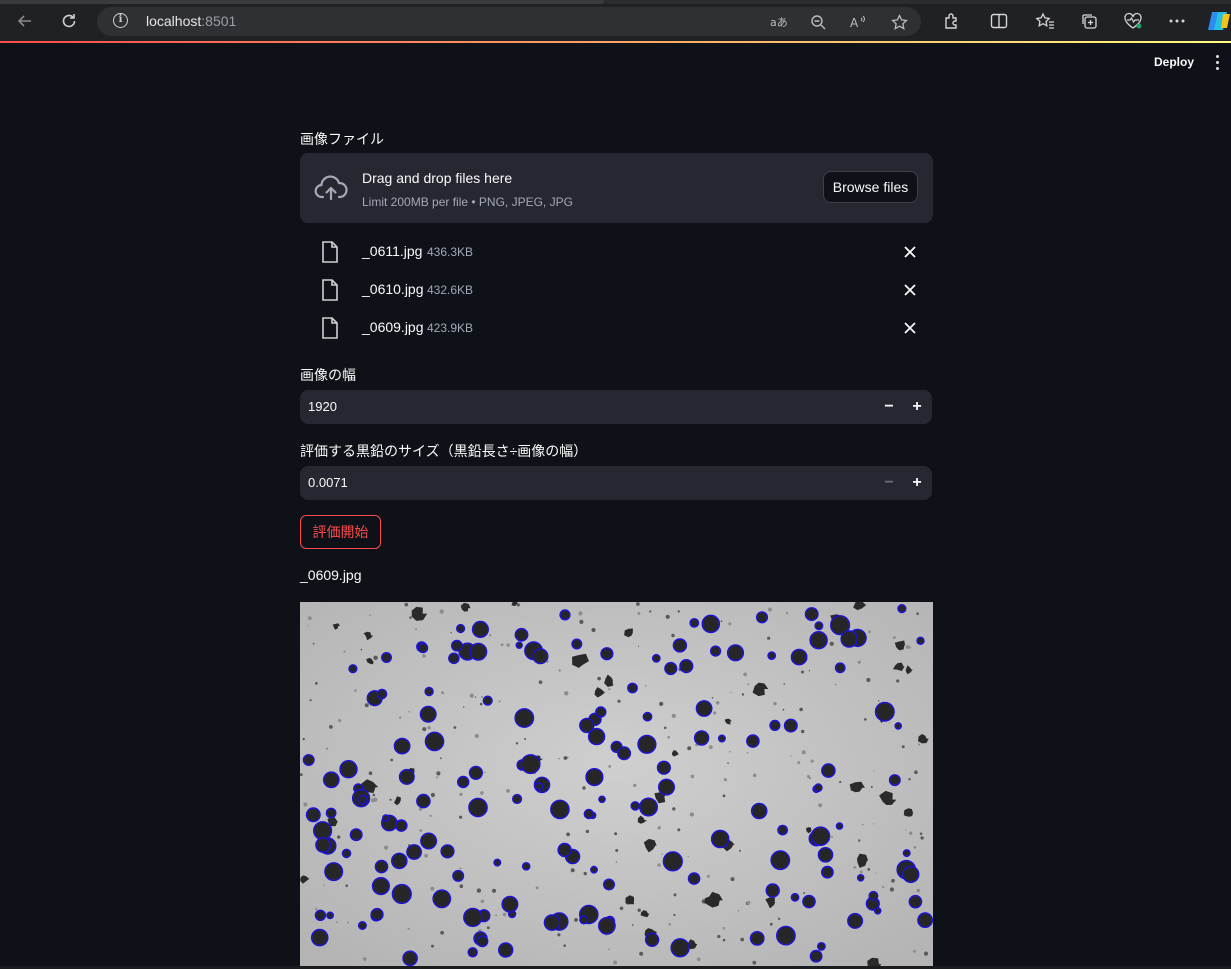 The width and height of the screenshot is (1231, 969). I want to click on file-name: _0609.jpg, so click(393, 327).